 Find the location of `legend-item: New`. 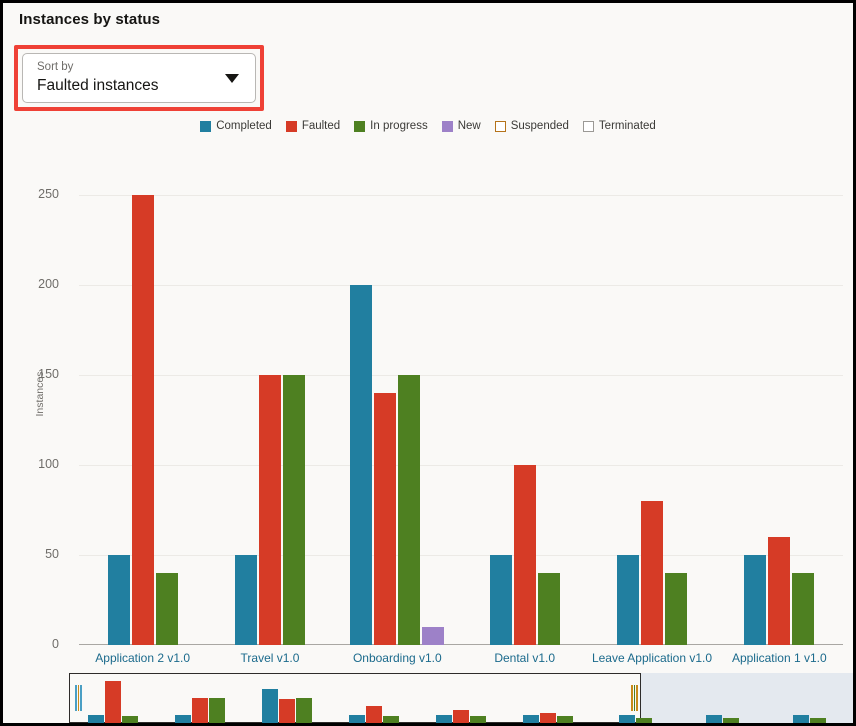

legend-item: New is located at coordinates (461, 126).